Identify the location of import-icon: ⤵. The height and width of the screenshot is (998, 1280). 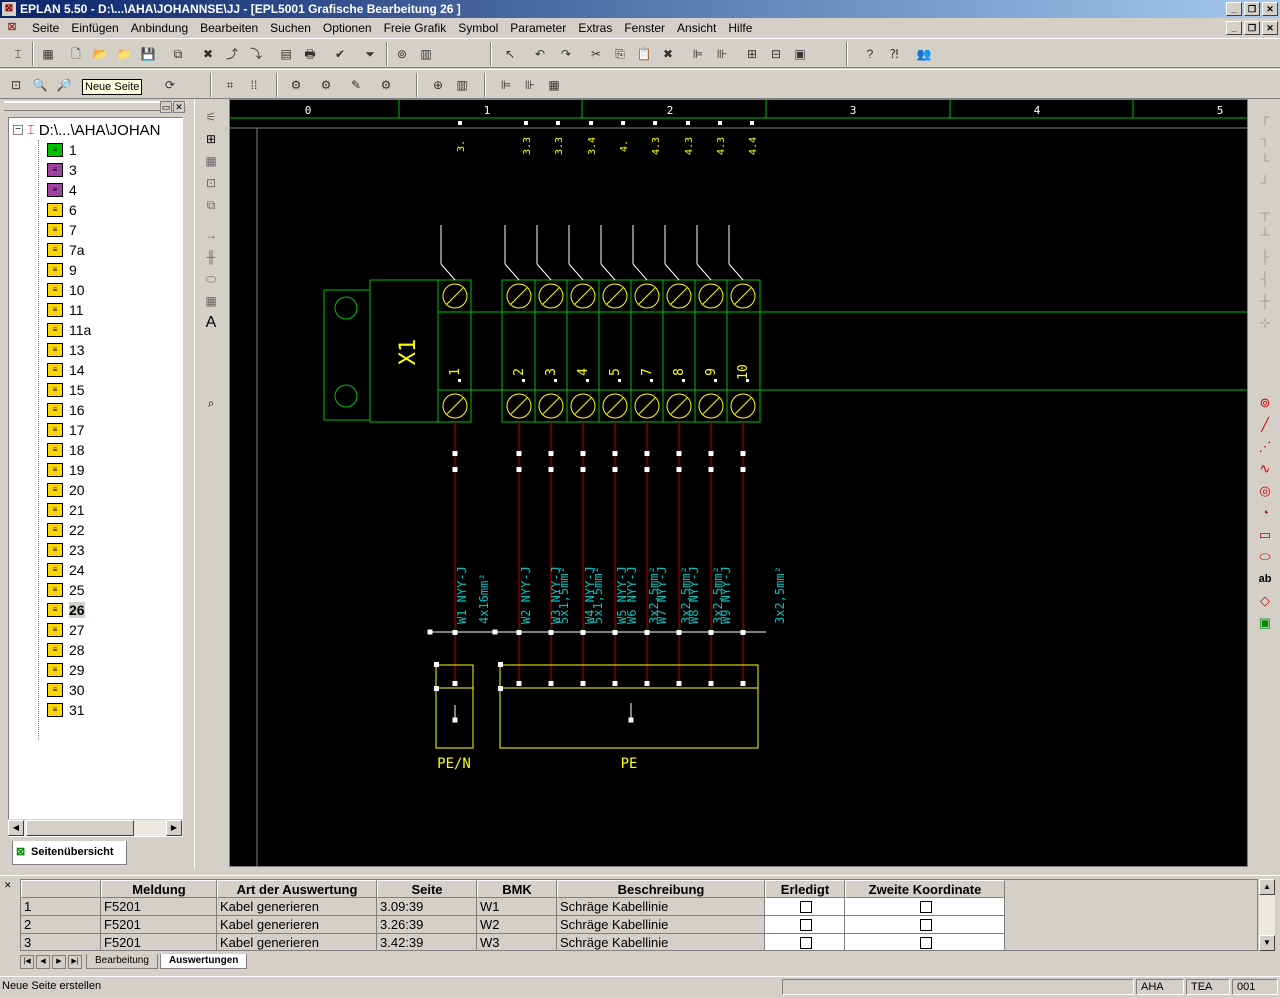
(256, 54).